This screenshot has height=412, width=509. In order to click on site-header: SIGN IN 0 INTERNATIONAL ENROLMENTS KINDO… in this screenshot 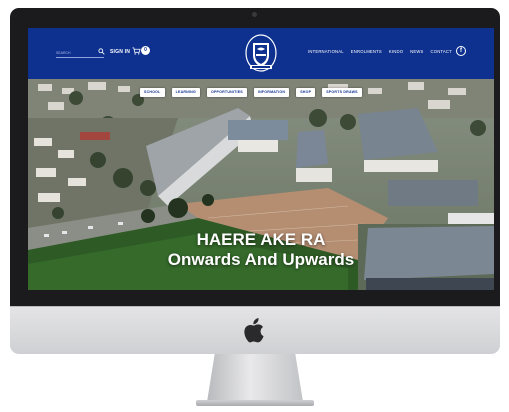, I will do `click(261, 53)`.